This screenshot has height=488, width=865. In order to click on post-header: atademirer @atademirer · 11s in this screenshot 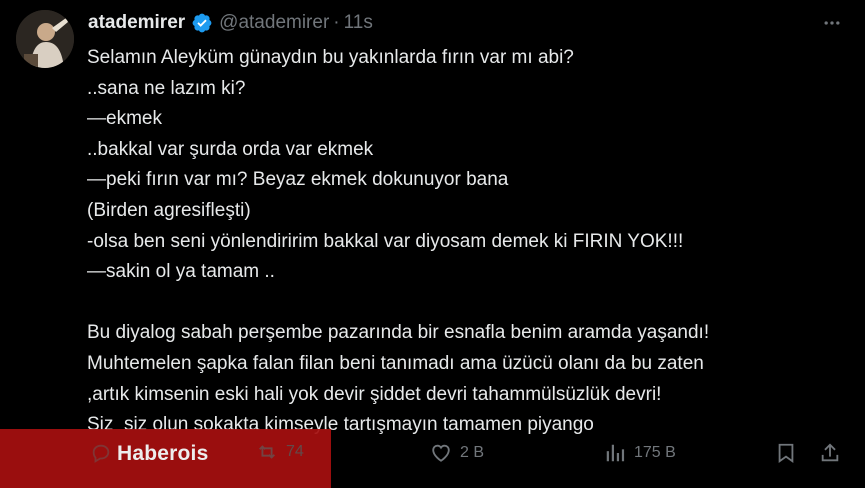, I will do `click(230, 23)`.